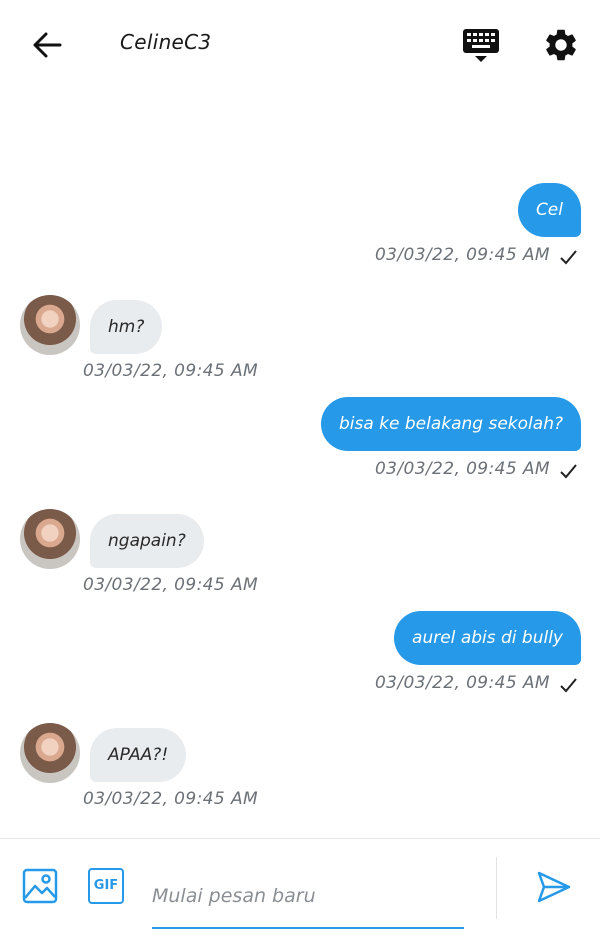  What do you see at coordinates (450, 424) in the screenshot?
I see `message-bubble: bisa ke belakang sekolah?` at bounding box center [450, 424].